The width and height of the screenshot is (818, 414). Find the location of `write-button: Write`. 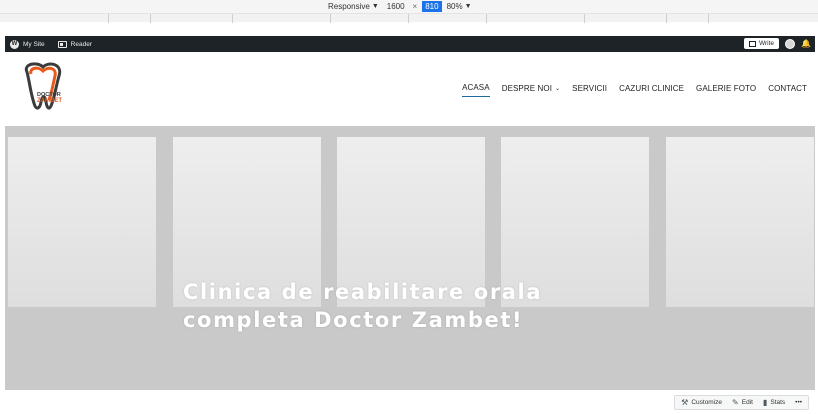

write-button: Write is located at coordinates (761, 43).